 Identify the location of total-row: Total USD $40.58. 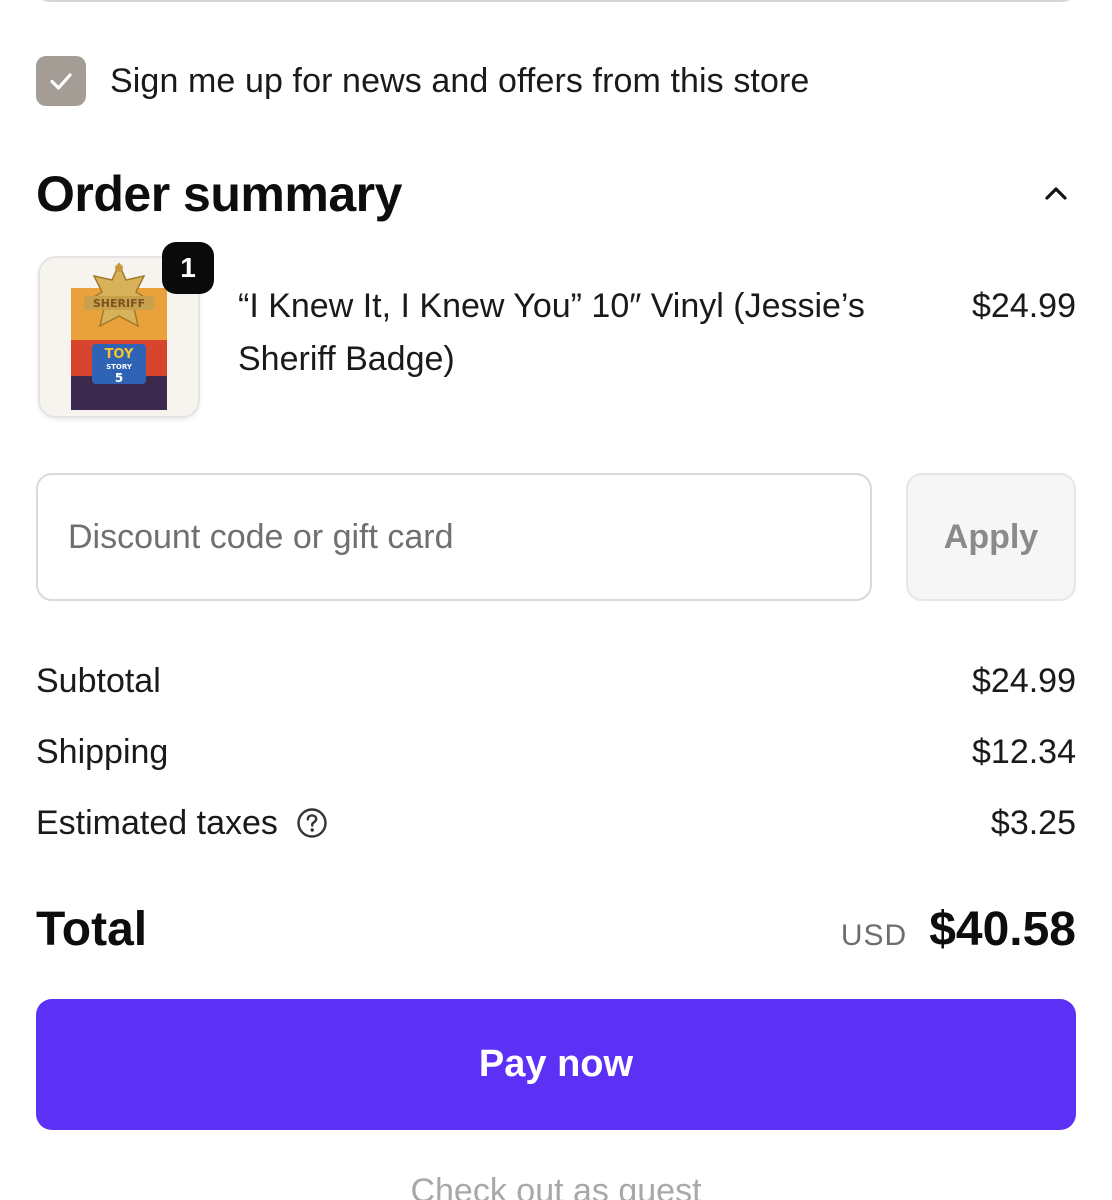
(556, 929).